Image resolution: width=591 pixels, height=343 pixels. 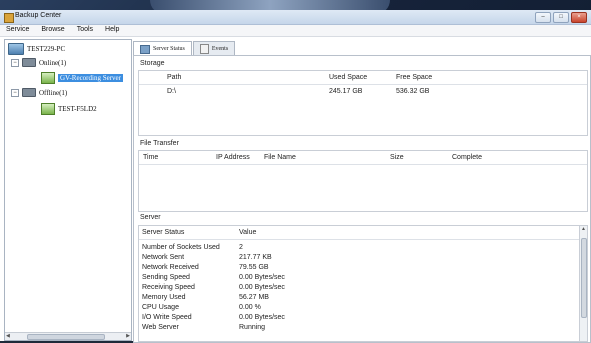 What do you see at coordinates (561, 17) in the screenshot?
I see `maximize-button: □` at bounding box center [561, 17].